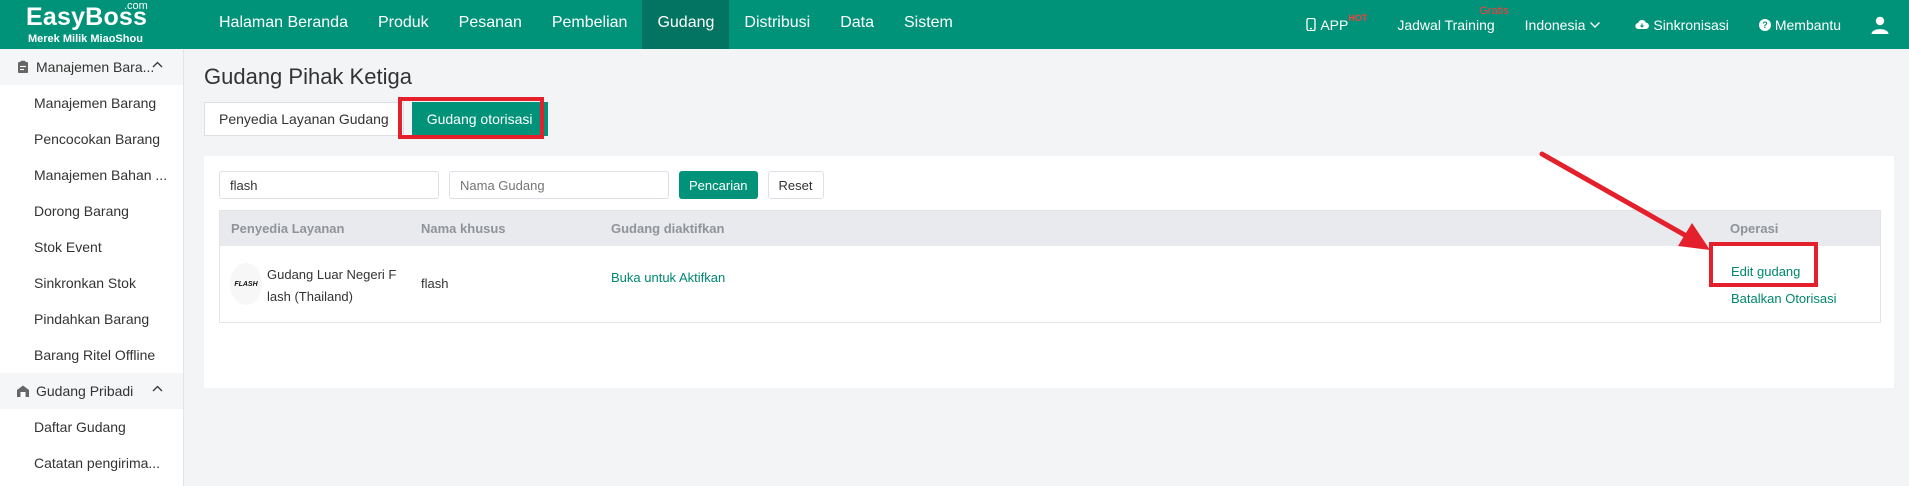  I want to click on sidebar-item-push-product: Dorong Barang, so click(91, 211).